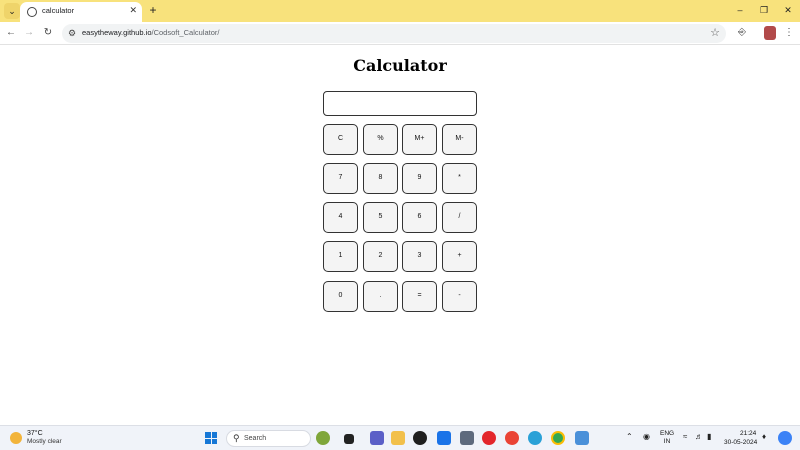 This screenshot has width=800, height=450. What do you see at coordinates (12, 11) in the screenshot?
I see `tab-search-icon: ⌄` at bounding box center [12, 11].